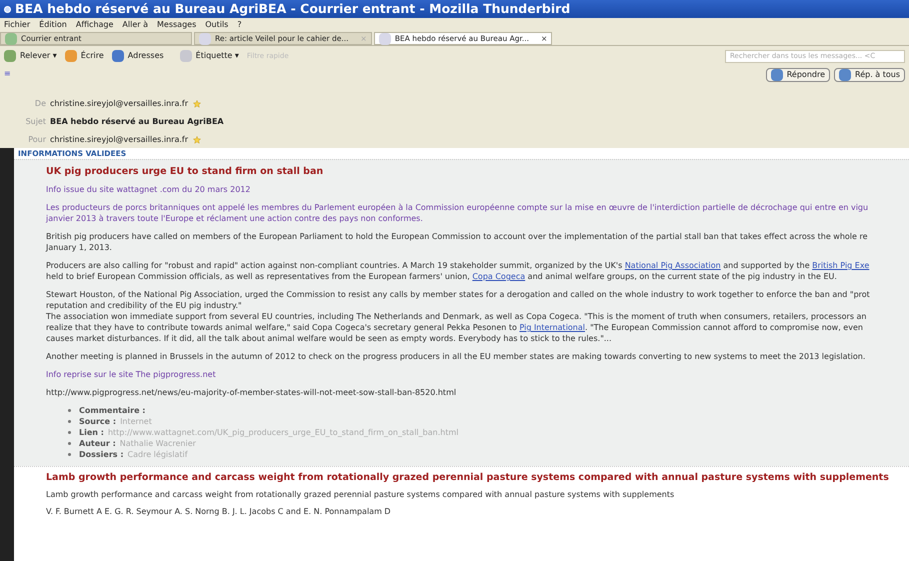 This screenshot has width=909, height=561. What do you see at coordinates (458, 271) in the screenshot?
I see `paragraph: Producers are also calling for "robust and rapid" action against non-compliant countries. A March 19 stakeholder summit, organized by the UK's National Pig Association and supported by the British Pig Exe held to brief European Commission officials, as well as representatives from the European farmers' union, Copa Cogeca and animal welfare groups, on the current state of the pig industry in the EU.` at bounding box center [458, 271].